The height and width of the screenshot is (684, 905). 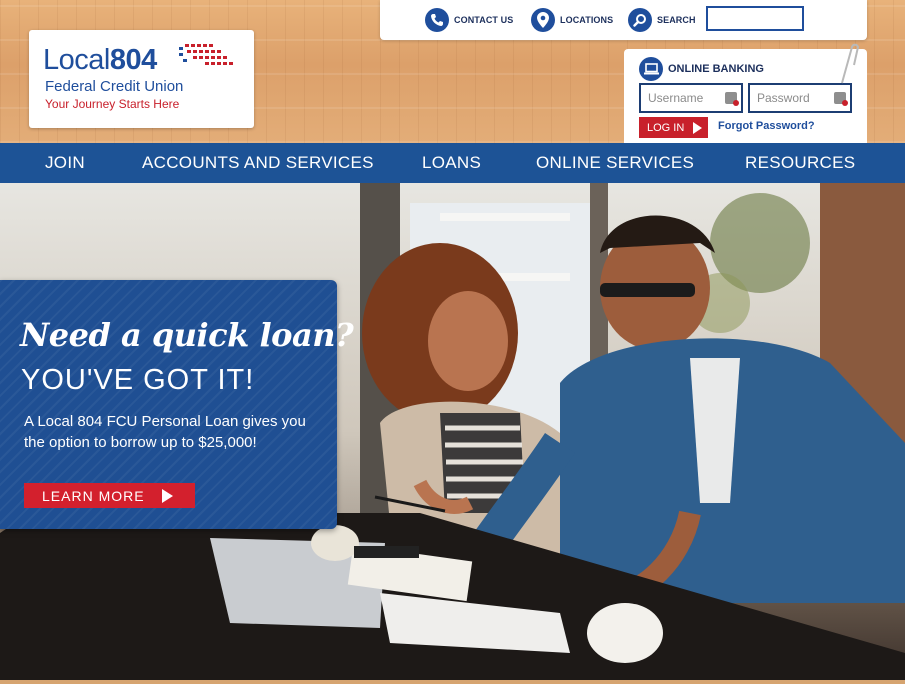 I want to click on lock-shackle-icon, so click(x=850, y=63).